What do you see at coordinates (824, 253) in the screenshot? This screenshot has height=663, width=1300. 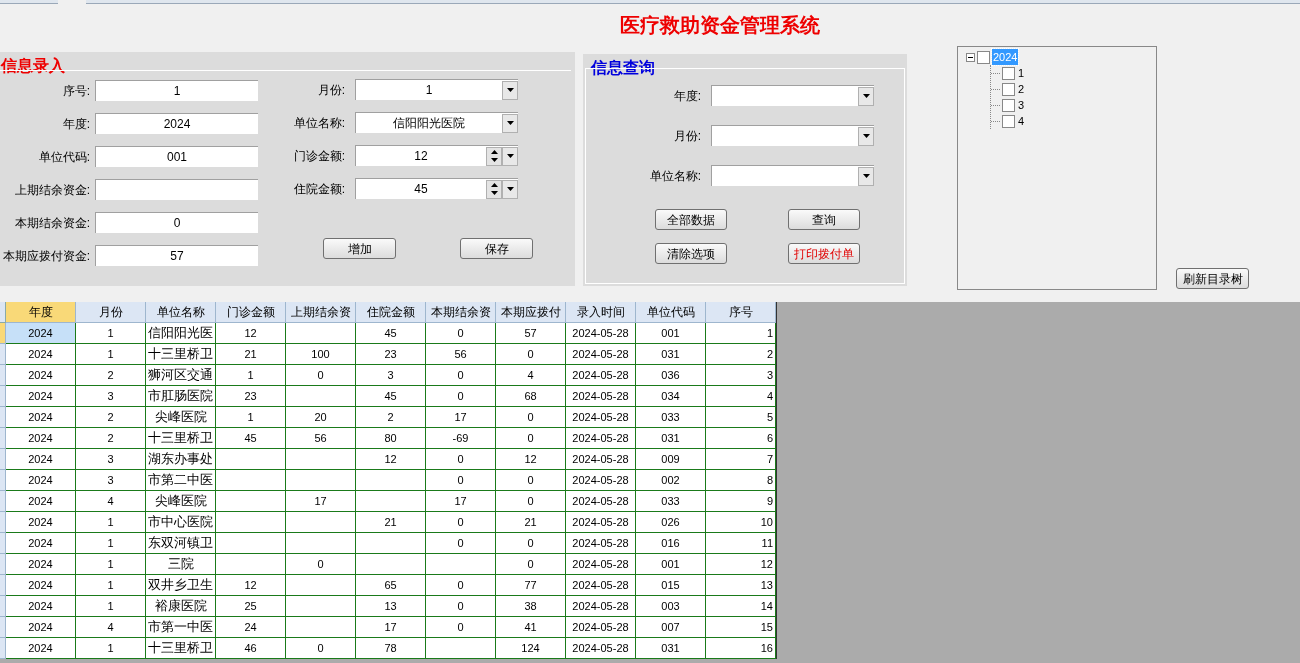 I see `action-button: 打印拨付单` at bounding box center [824, 253].